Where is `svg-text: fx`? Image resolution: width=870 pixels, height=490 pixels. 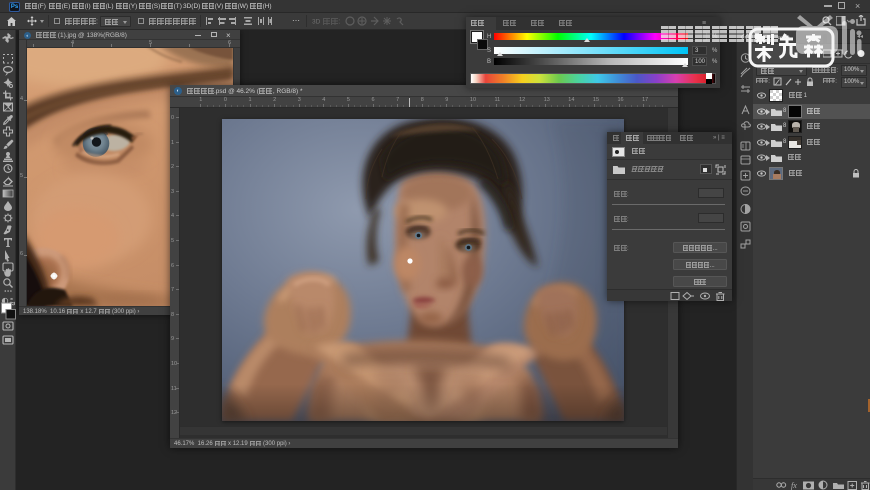 svg-text: fx is located at coordinates (794, 485).